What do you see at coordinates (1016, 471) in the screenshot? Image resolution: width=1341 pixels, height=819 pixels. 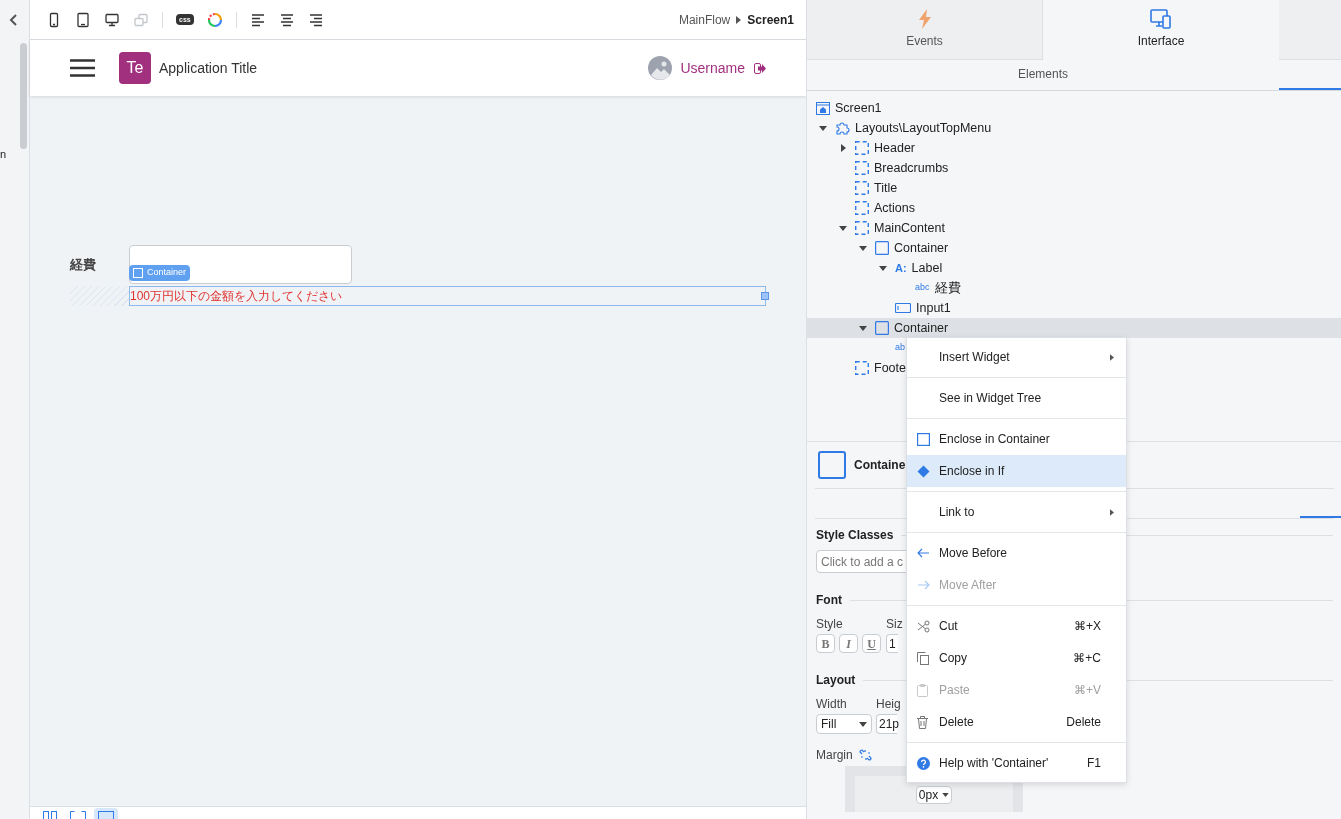 I see `menu-item: Enclose in If` at bounding box center [1016, 471].